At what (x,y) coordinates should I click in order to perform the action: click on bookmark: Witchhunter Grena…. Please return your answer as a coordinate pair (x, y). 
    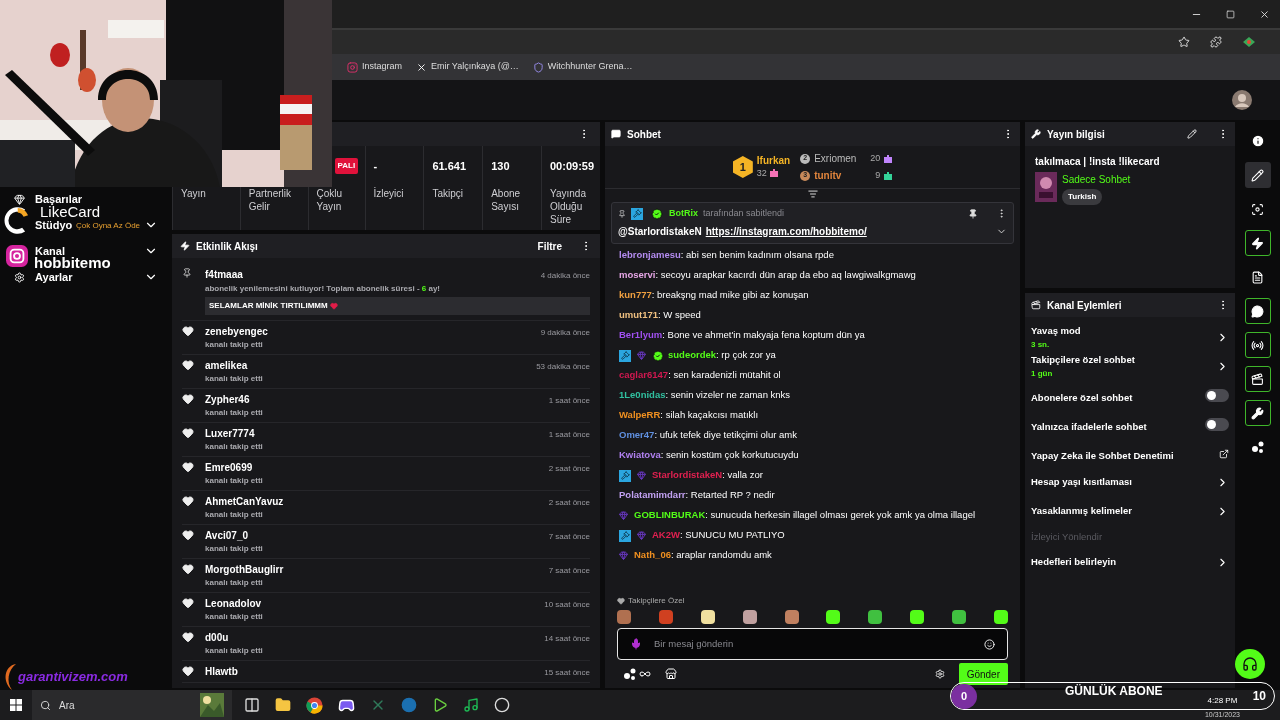
    Looking at the image, I should click on (582, 67).